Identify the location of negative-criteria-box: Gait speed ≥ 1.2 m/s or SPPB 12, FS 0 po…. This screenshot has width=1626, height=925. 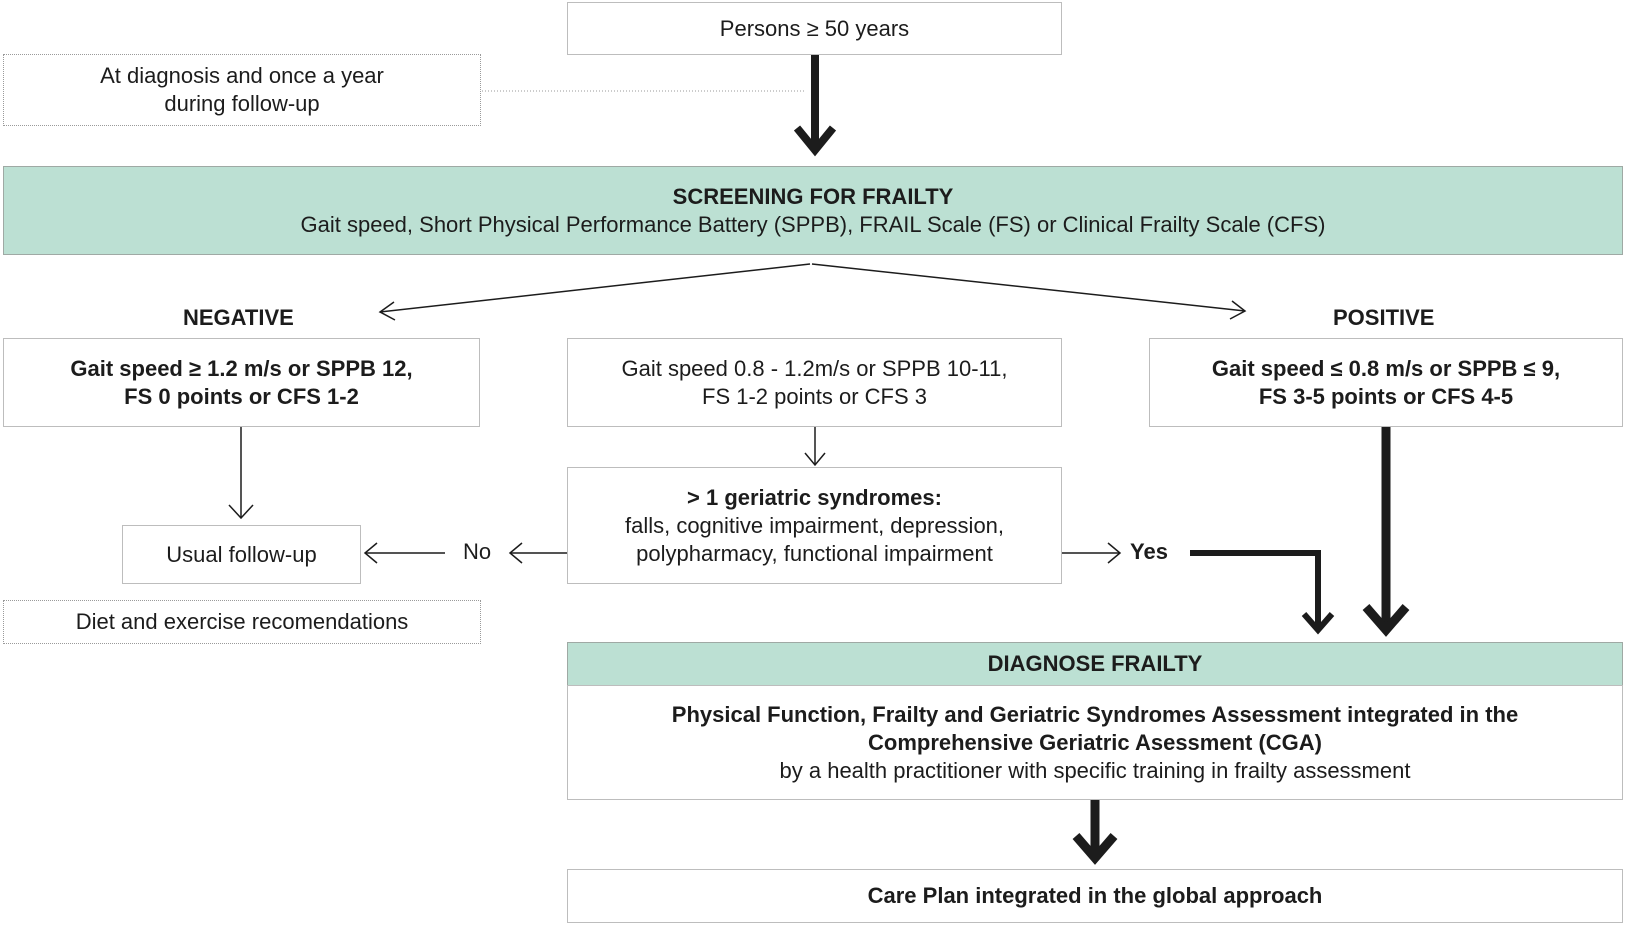
(241, 382).